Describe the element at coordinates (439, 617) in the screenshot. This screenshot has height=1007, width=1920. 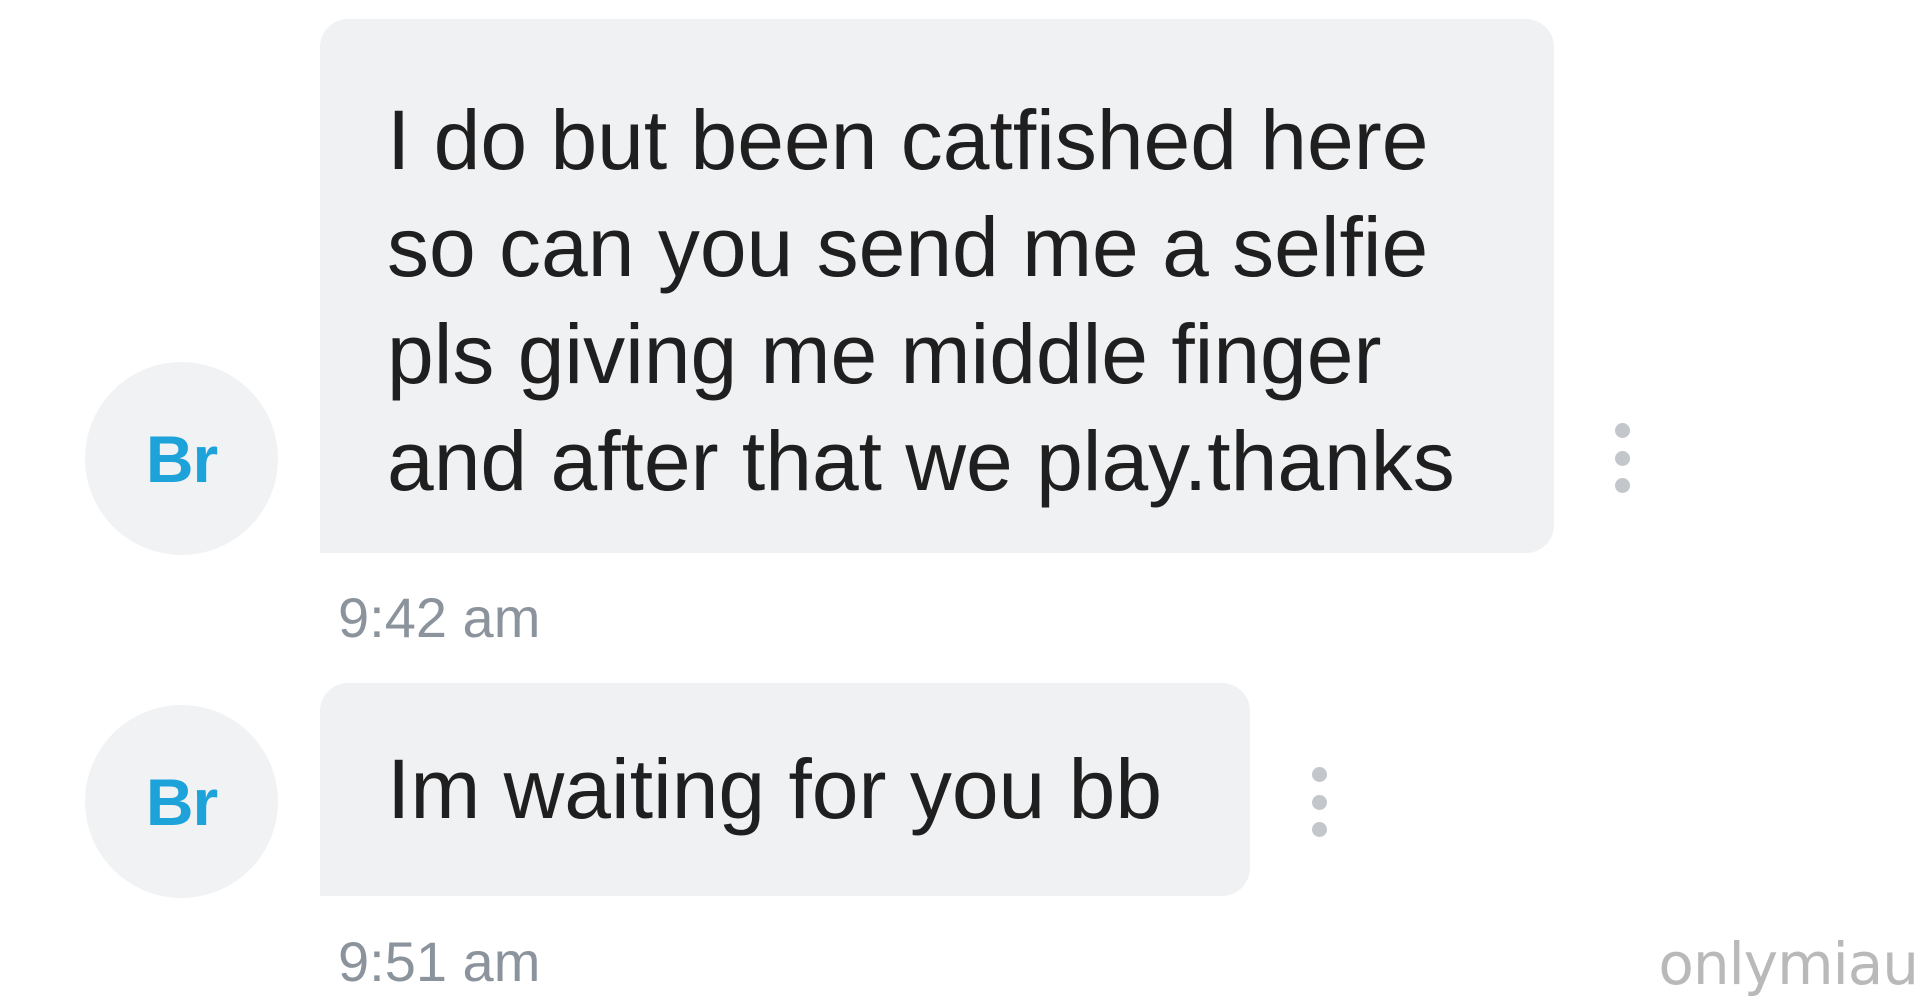
I see `message-timestamp: 9:42 am` at that location.